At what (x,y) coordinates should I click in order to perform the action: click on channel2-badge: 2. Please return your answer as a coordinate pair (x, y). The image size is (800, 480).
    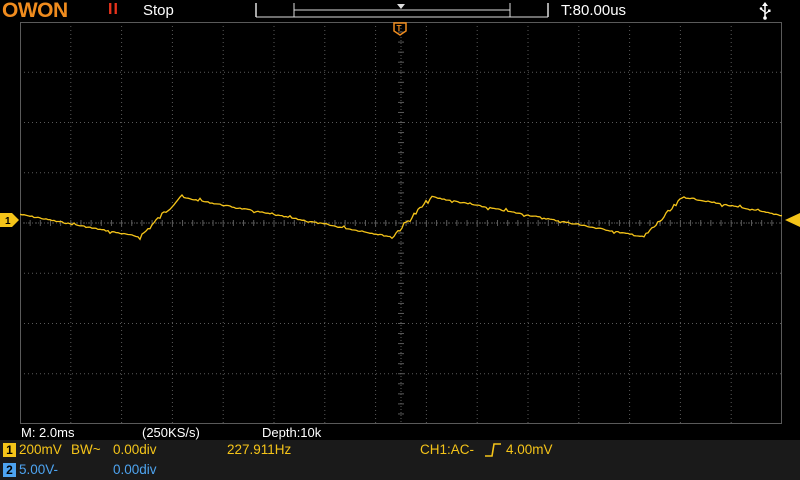
    Looking at the image, I should click on (9, 470).